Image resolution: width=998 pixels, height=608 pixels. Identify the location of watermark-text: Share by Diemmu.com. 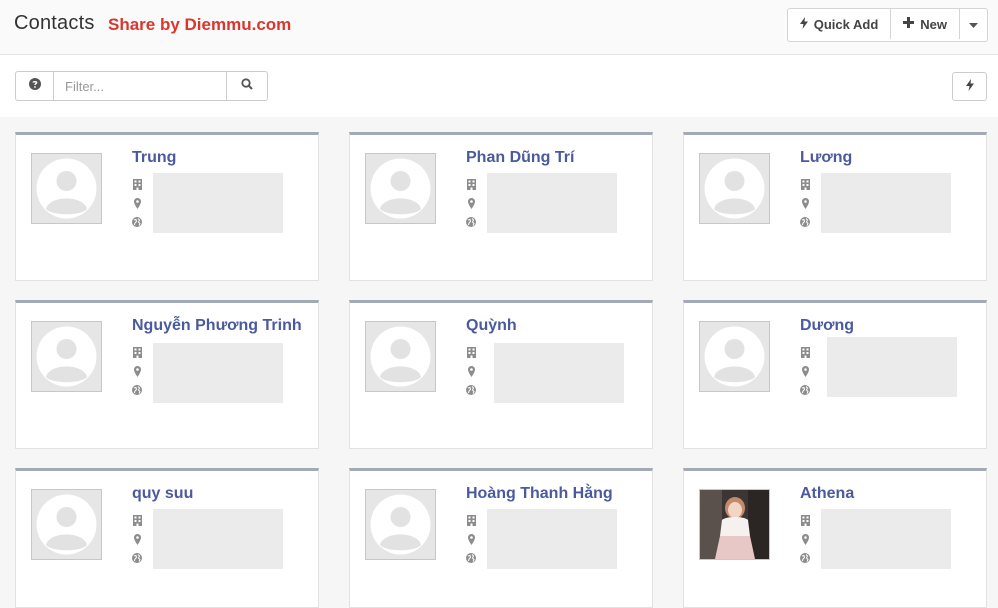
(200, 24).